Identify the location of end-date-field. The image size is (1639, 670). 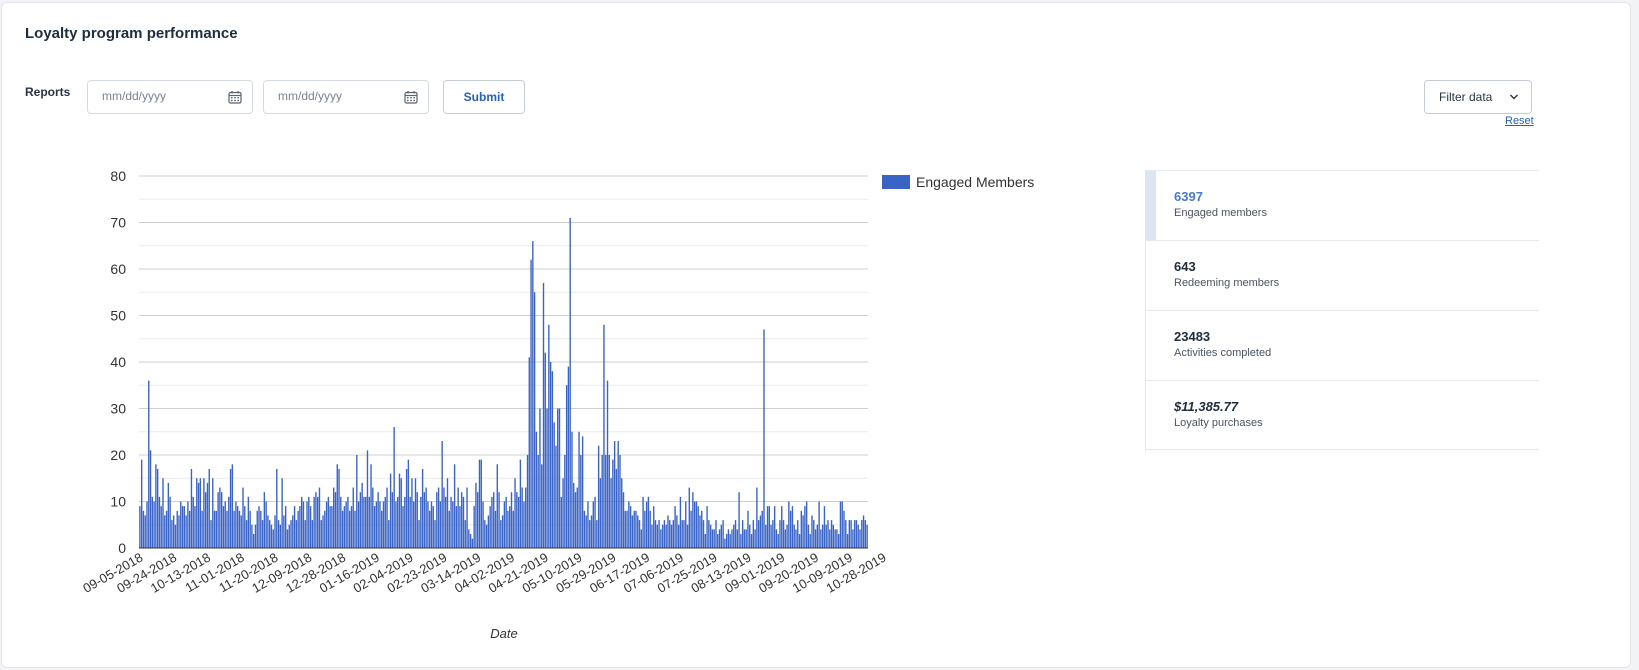
(346, 97).